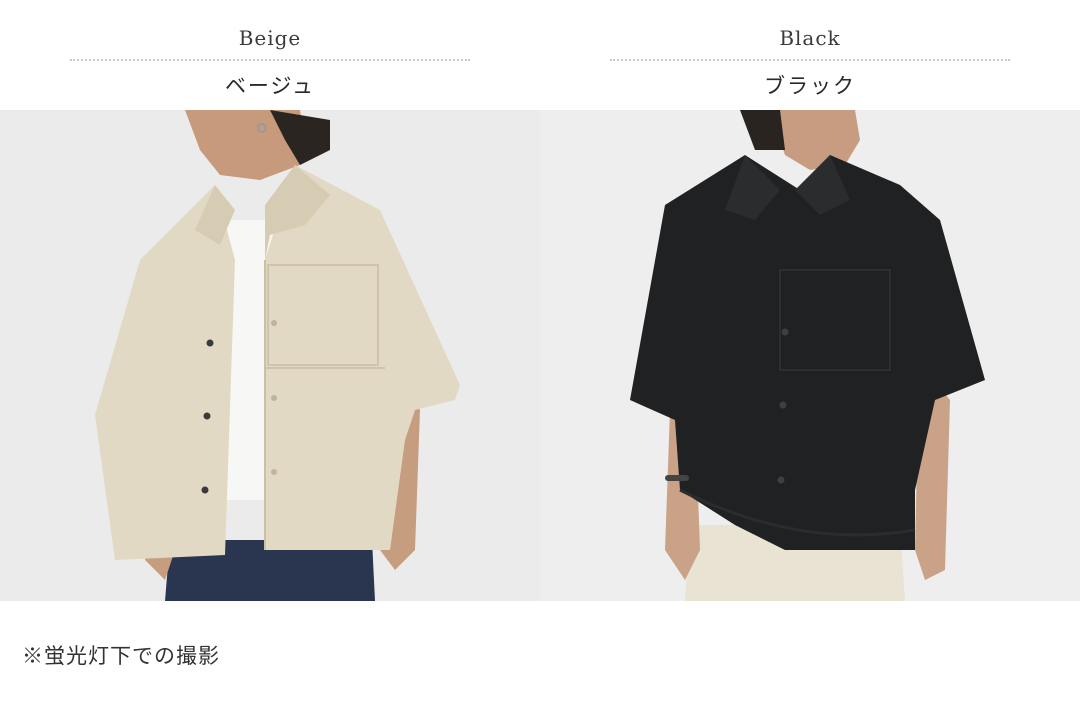  I want to click on color-name-en: Beige, so click(270, 38).